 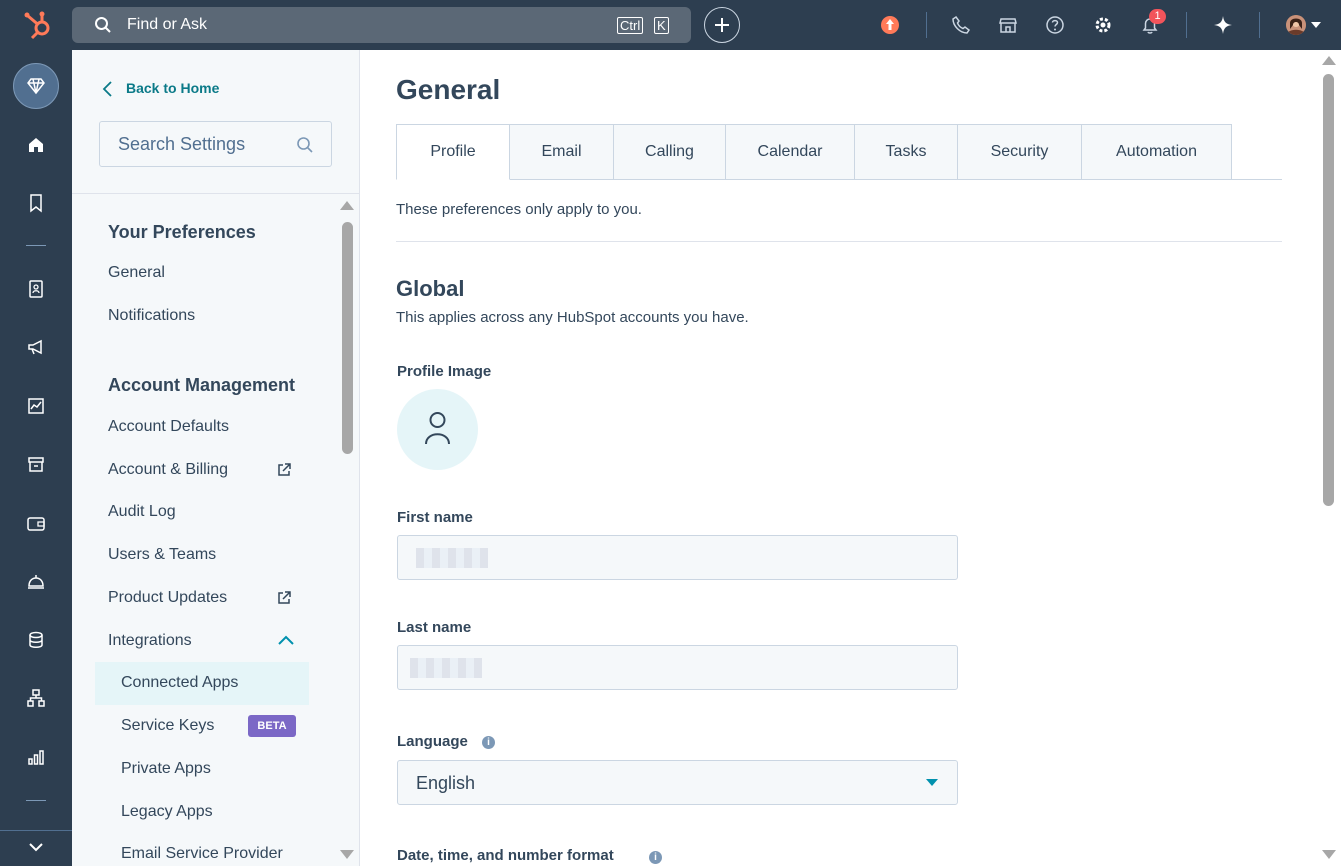 What do you see at coordinates (216, 193) in the screenshot?
I see `sidebar-divider` at bounding box center [216, 193].